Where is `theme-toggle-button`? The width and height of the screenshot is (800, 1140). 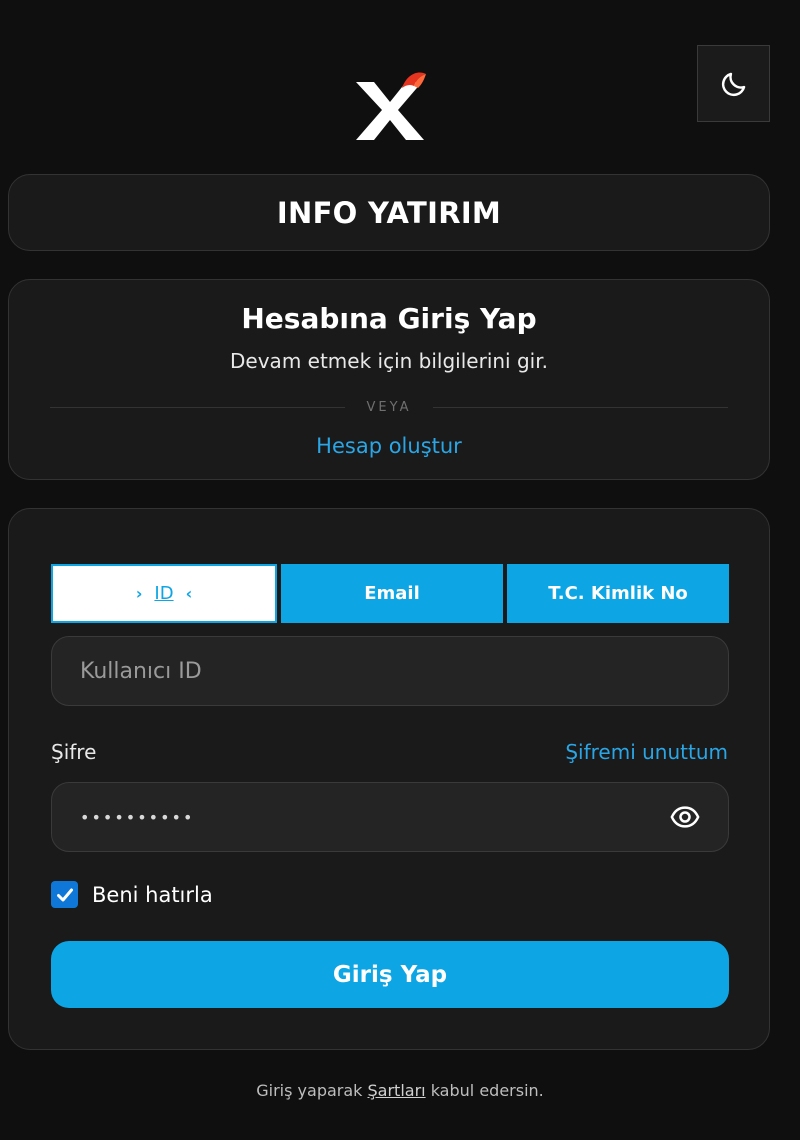
theme-toggle-button is located at coordinates (733, 83).